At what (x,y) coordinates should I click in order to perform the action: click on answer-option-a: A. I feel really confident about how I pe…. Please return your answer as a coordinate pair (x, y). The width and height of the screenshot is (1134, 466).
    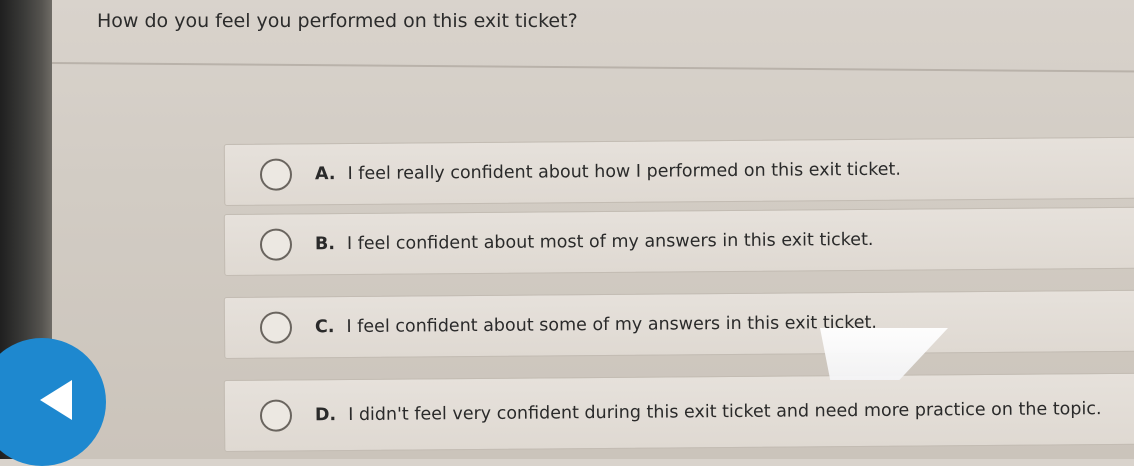
    Looking at the image, I should click on (678, 171).